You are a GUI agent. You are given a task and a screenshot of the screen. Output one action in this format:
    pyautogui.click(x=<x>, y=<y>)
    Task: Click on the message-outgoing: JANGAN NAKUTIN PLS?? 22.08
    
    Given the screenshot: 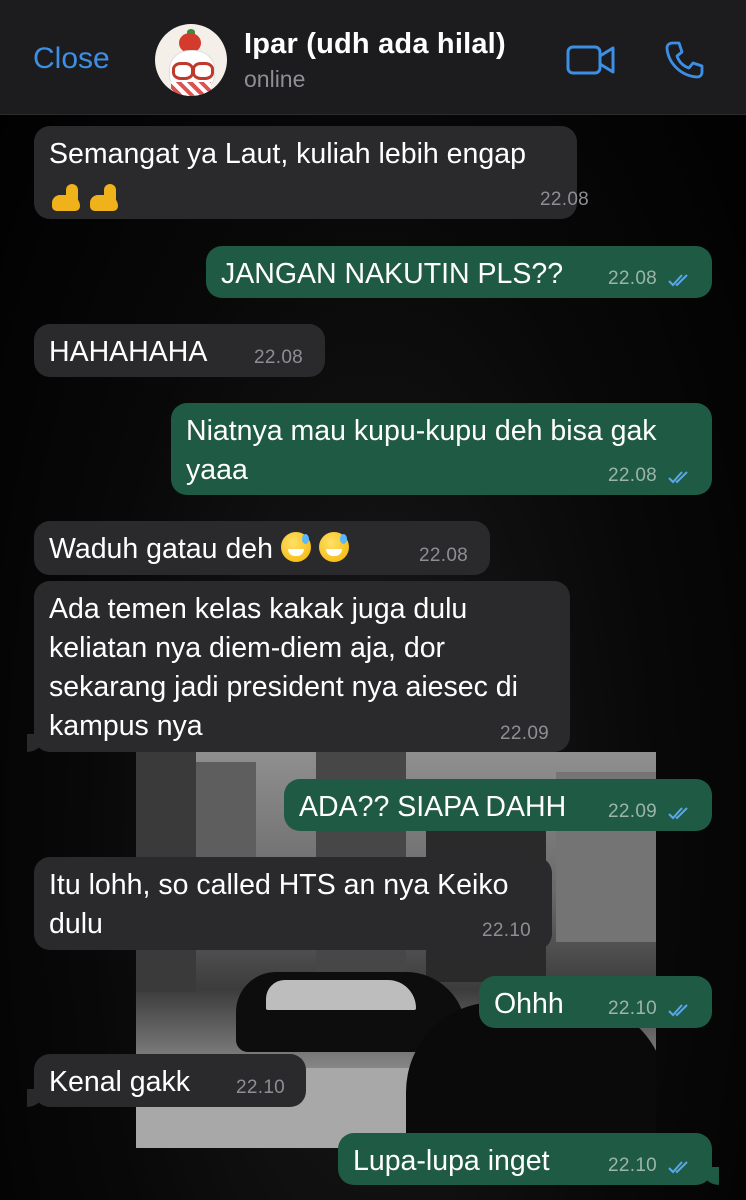 What is the action you would take?
    pyautogui.click(x=459, y=272)
    